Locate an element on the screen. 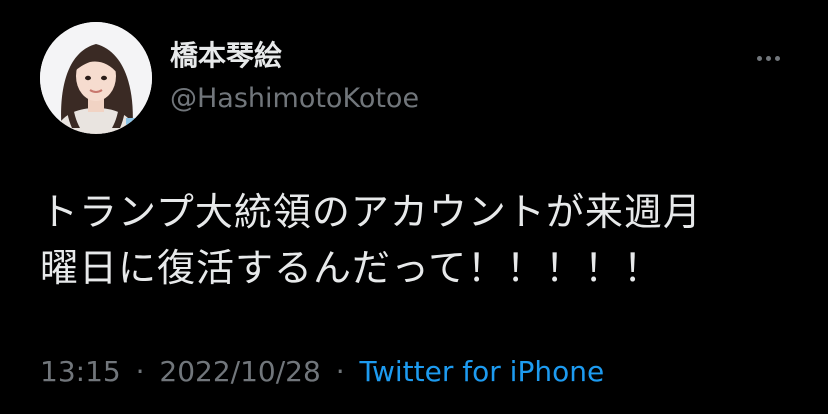 The width and height of the screenshot is (828, 414). tweet-date: 2022/10/28 is located at coordinates (239, 371).